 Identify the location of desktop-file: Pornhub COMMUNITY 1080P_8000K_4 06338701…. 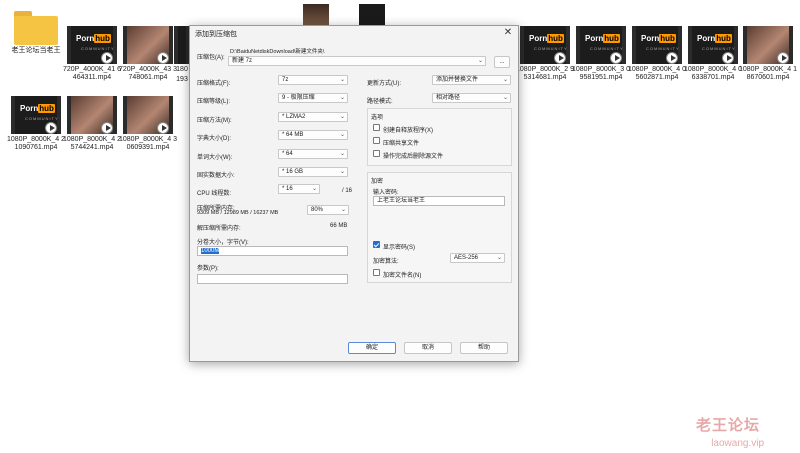
(713, 54).